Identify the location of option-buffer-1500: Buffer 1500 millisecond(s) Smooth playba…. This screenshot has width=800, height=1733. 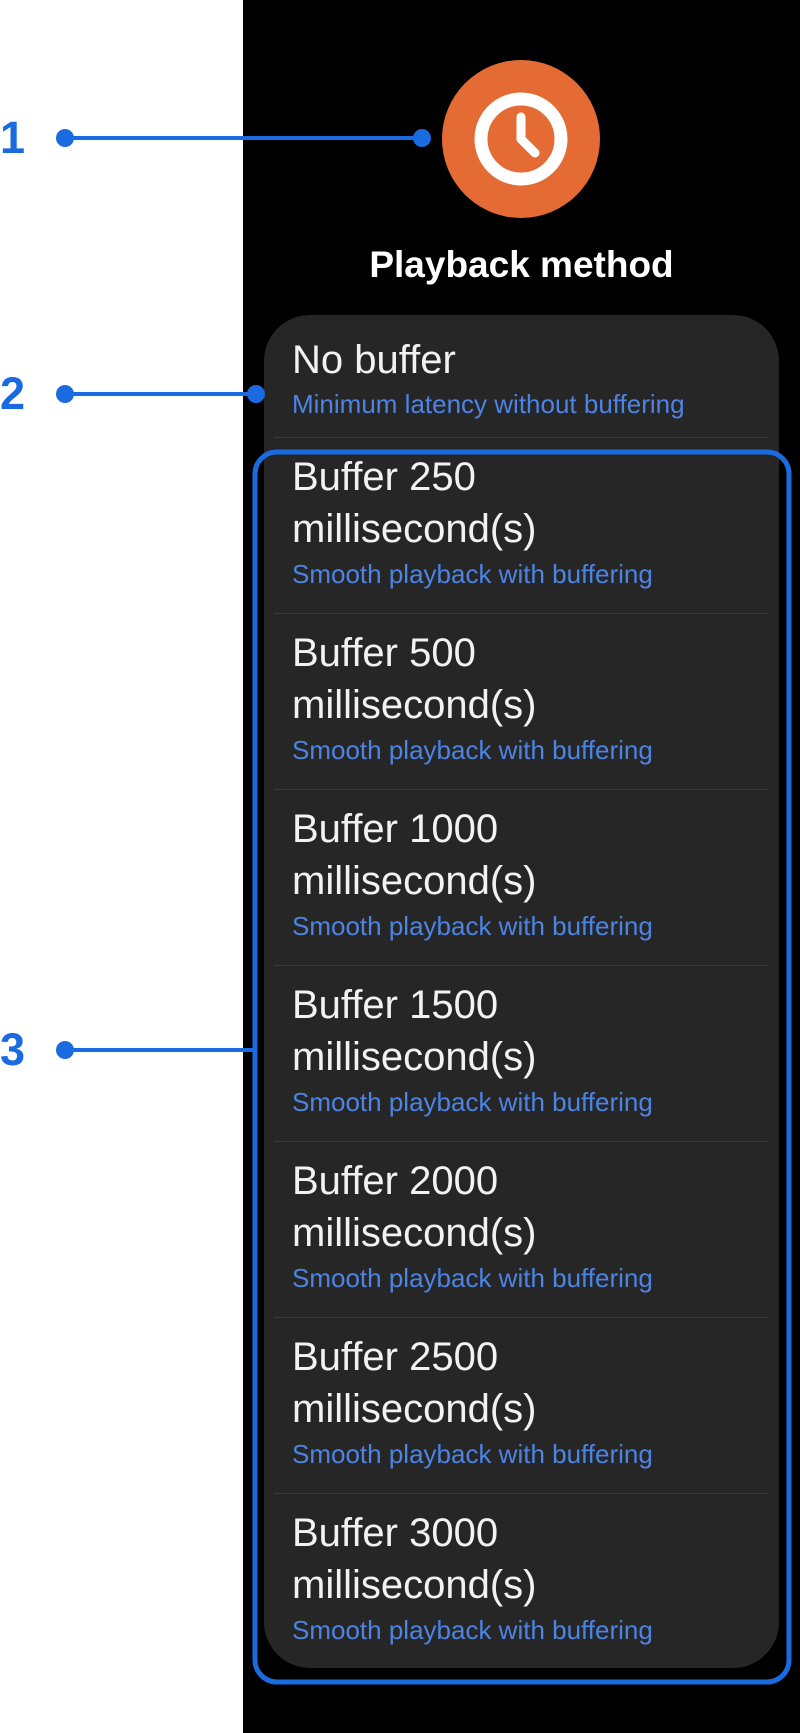
(521, 1053).